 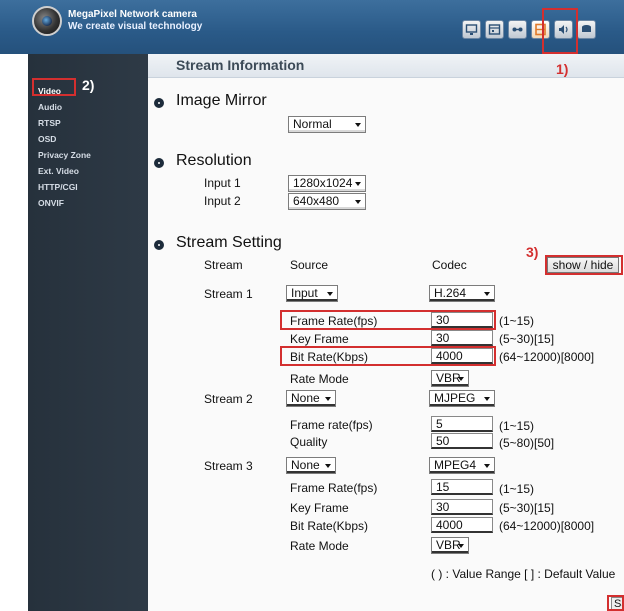 What do you see at coordinates (547, 357) in the screenshot?
I see `stream1-bit-rate-range: (64~12000)[8000]` at bounding box center [547, 357].